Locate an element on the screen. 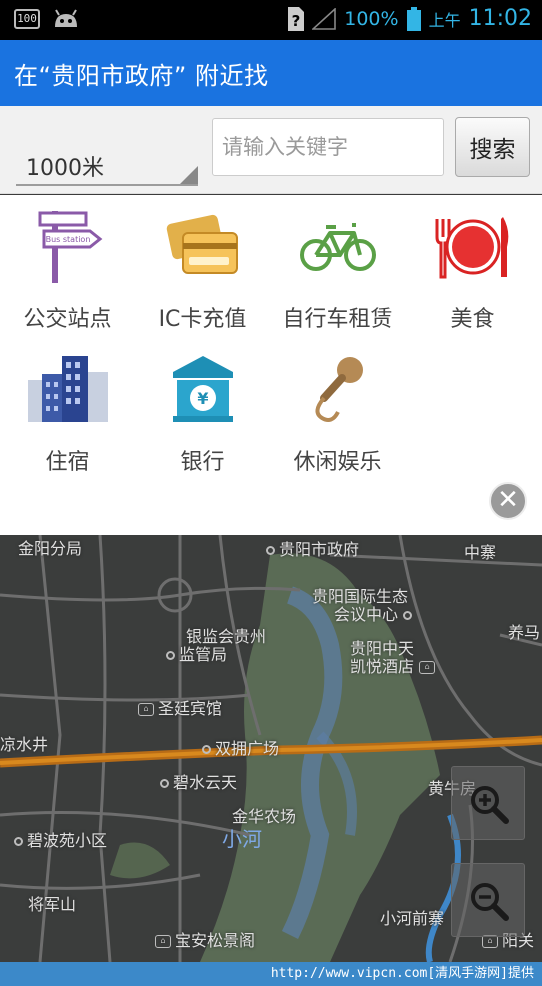  poi-label: 小河前寨 is located at coordinates (412, 918).